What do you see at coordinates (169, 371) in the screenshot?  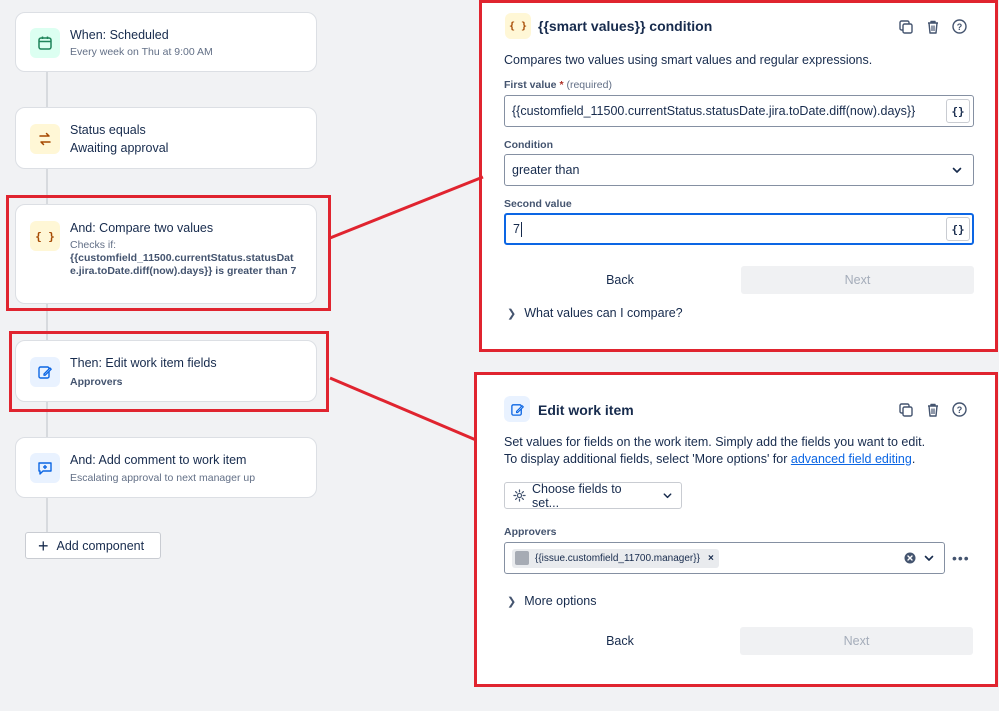 I see `highlight-box-edit` at bounding box center [169, 371].